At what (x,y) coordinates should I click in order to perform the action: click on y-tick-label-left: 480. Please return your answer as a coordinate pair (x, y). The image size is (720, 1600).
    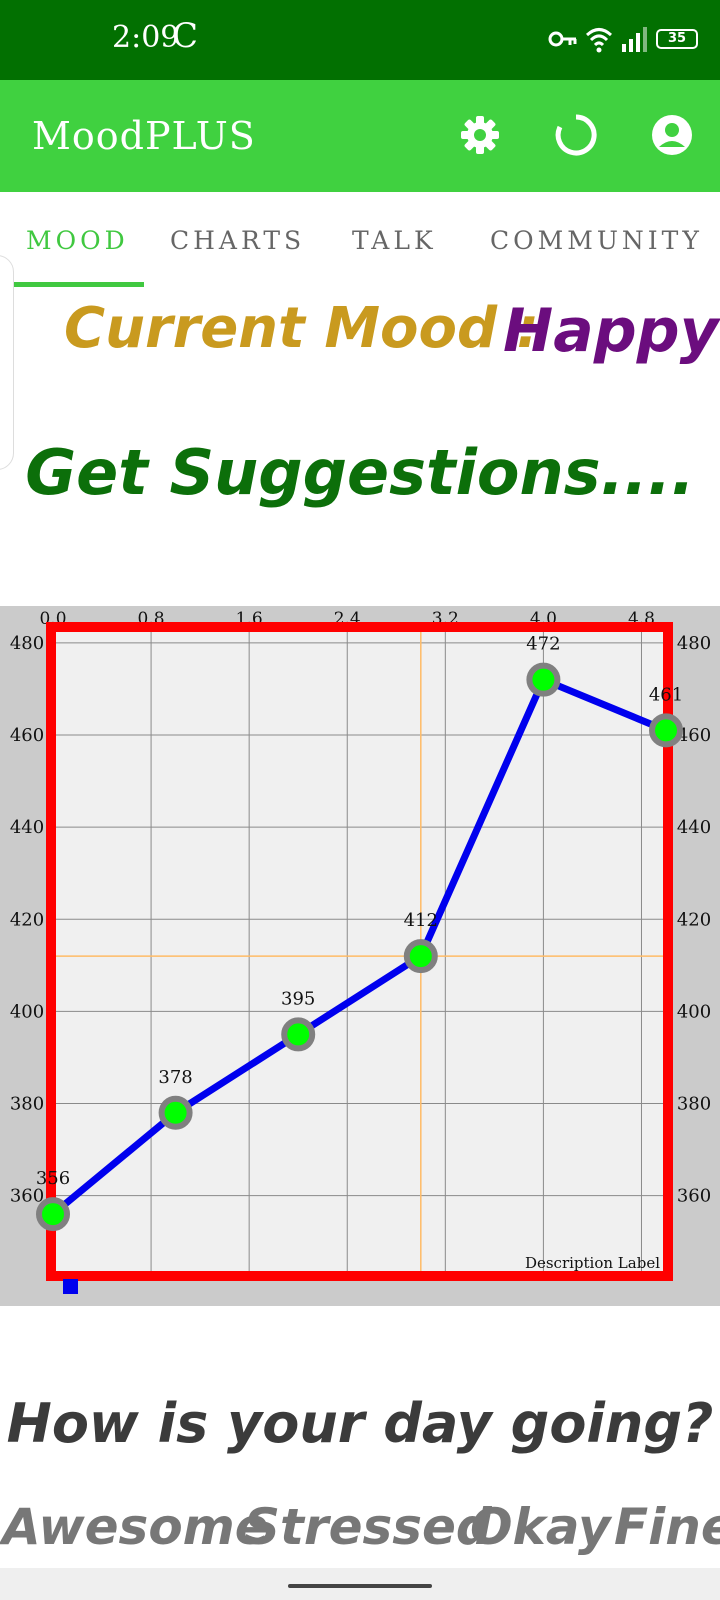
    Looking at the image, I should click on (27, 643).